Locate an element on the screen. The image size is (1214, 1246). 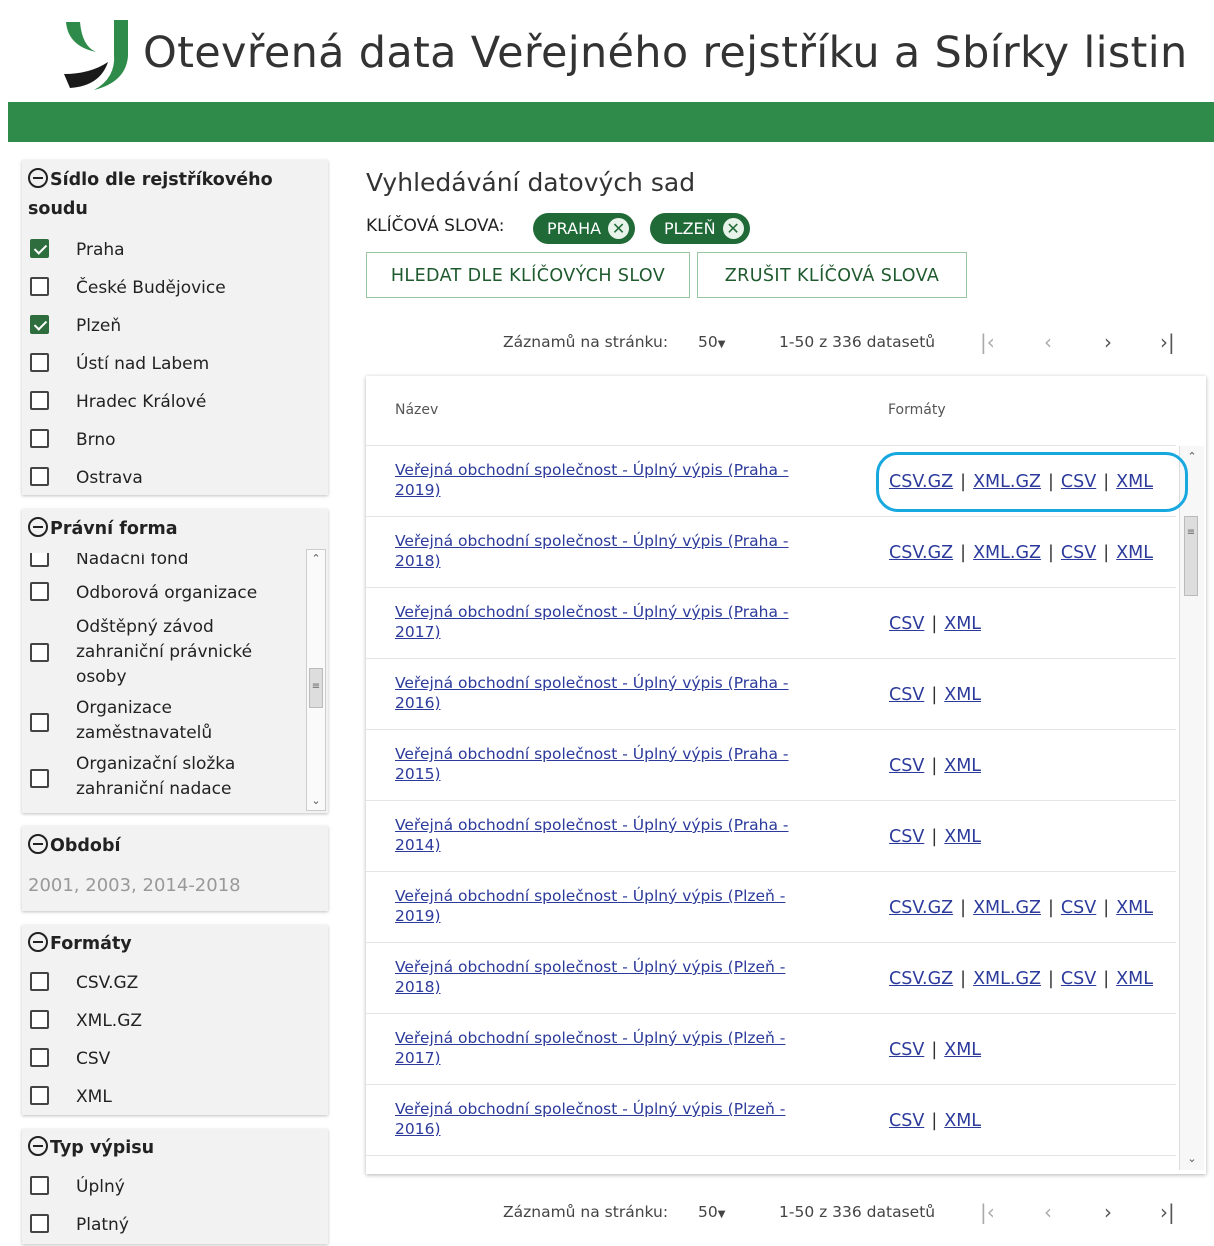
court-item: Plzeň is located at coordinates (175, 325).